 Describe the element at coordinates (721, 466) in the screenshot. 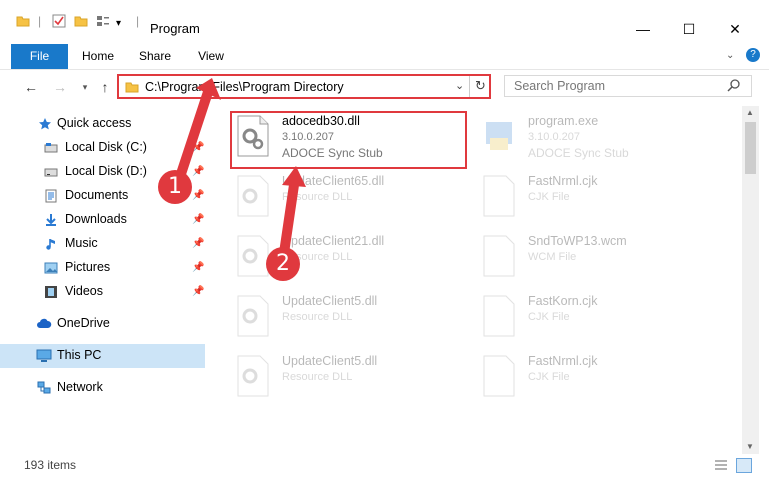

I see `details-view-icon` at that location.